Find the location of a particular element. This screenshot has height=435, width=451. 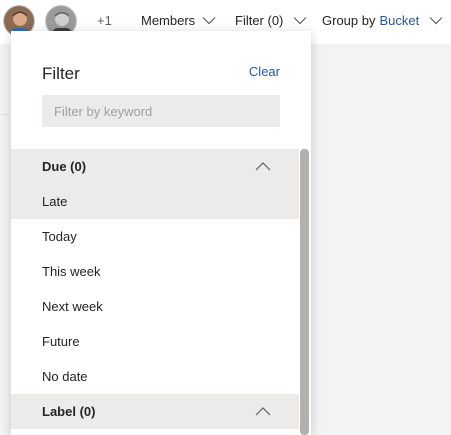

group-by-dropdown: Group by Bucket is located at coordinates (382, 20).